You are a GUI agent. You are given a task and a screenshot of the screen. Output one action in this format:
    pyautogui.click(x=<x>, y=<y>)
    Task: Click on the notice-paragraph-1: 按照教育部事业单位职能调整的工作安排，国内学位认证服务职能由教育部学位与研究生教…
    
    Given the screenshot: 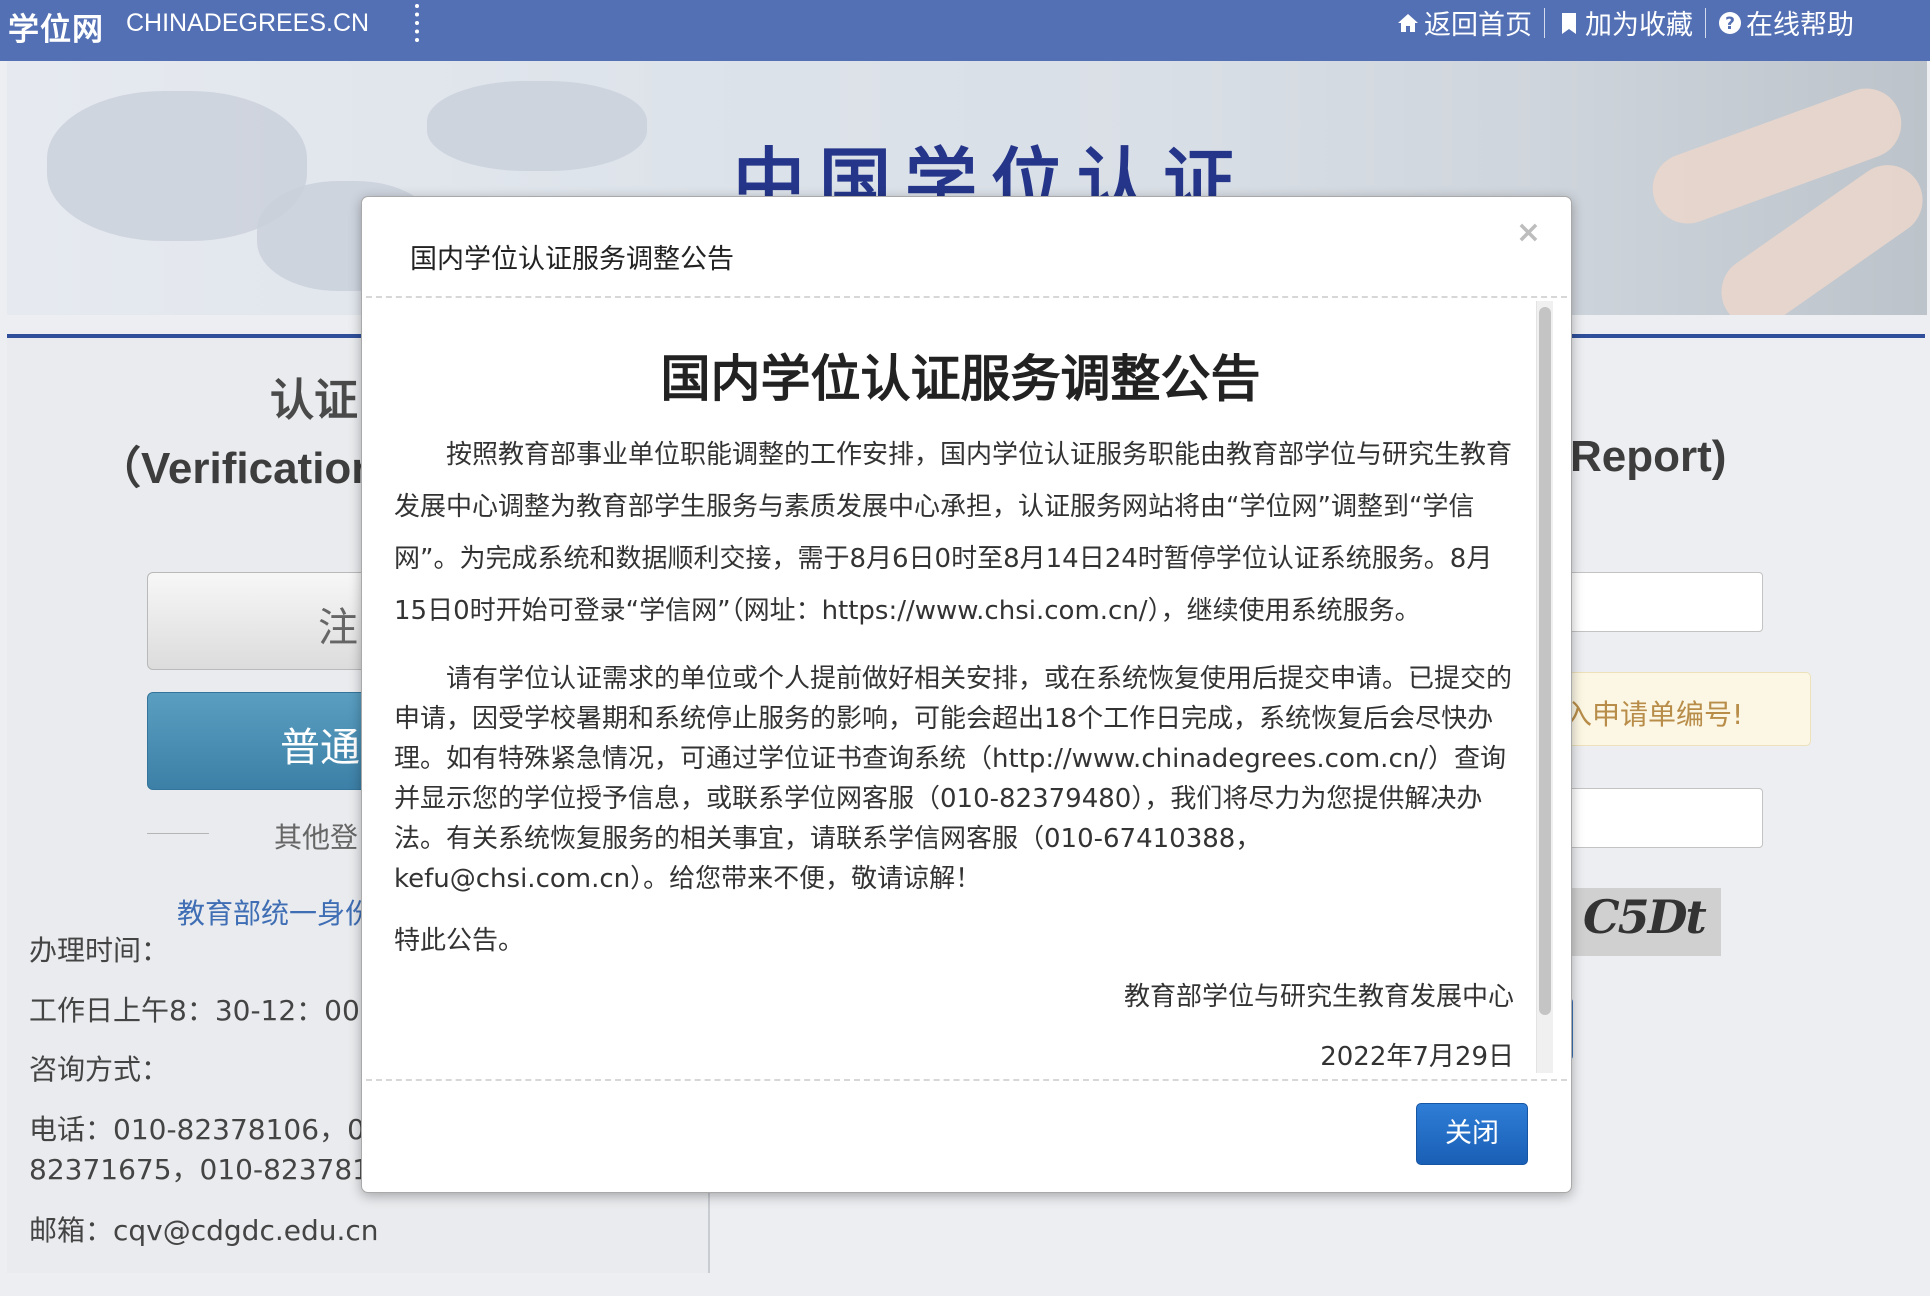 What is the action you would take?
    pyautogui.click(x=954, y=533)
    